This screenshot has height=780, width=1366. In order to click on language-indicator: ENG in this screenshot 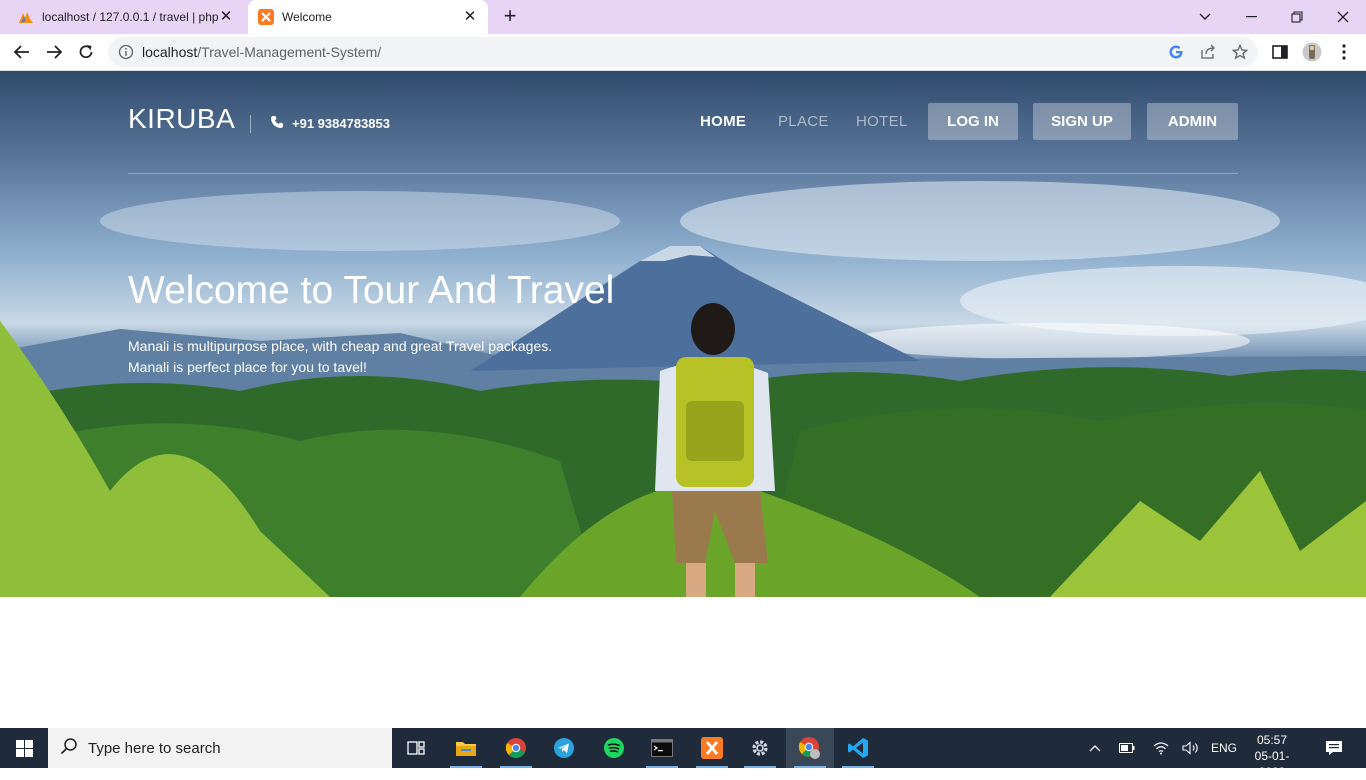, I will do `click(1224, 748)`.